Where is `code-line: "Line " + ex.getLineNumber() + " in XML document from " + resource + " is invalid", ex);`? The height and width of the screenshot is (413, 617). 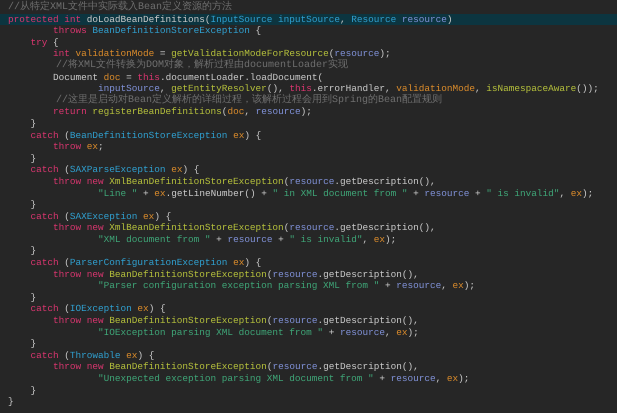
code-line: "Line " + ex.getLineNumber() + " in XML document from " + resource + " is invalid", ex); is located at coordinates (345, 194).